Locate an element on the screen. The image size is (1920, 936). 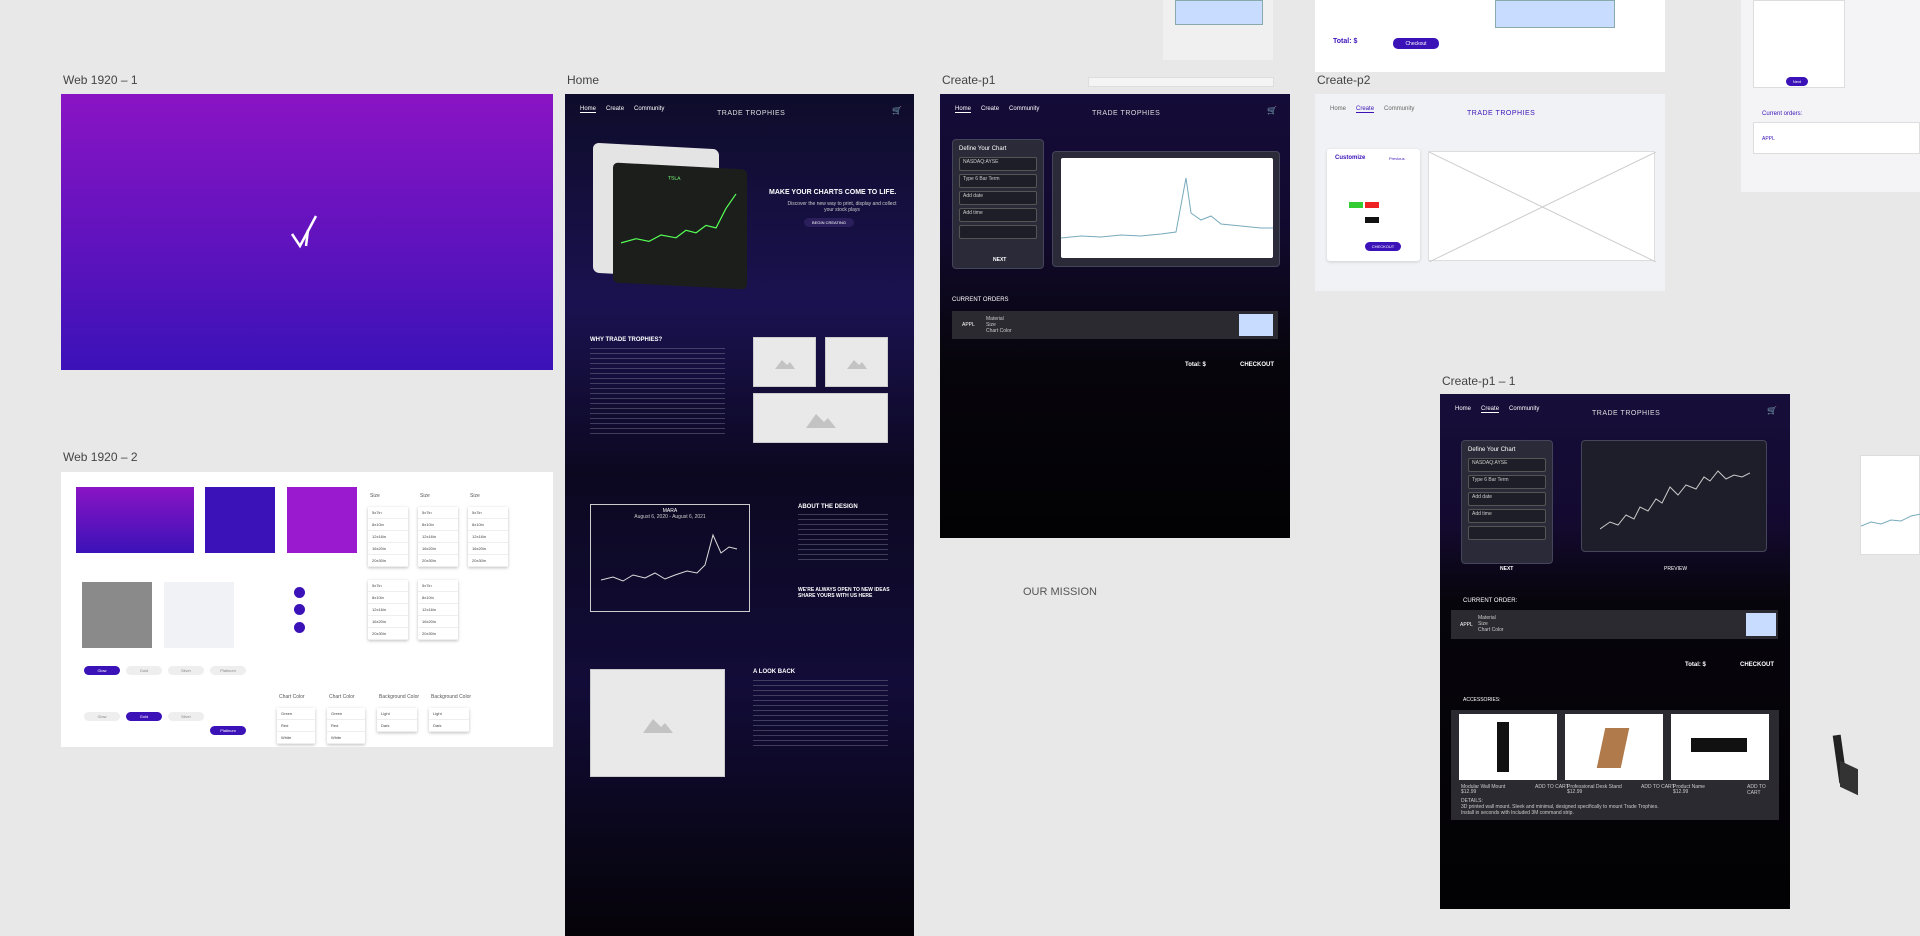
nav-create-2: Create is located at coordinates (990, 109).